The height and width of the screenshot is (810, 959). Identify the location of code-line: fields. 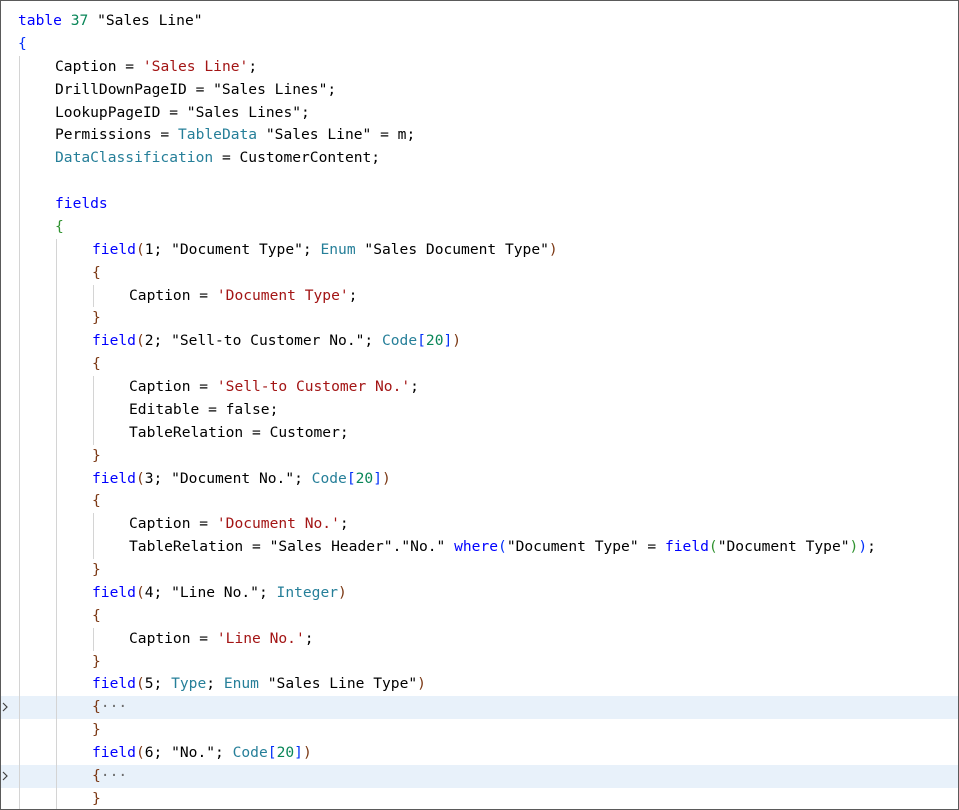
(479, 204).